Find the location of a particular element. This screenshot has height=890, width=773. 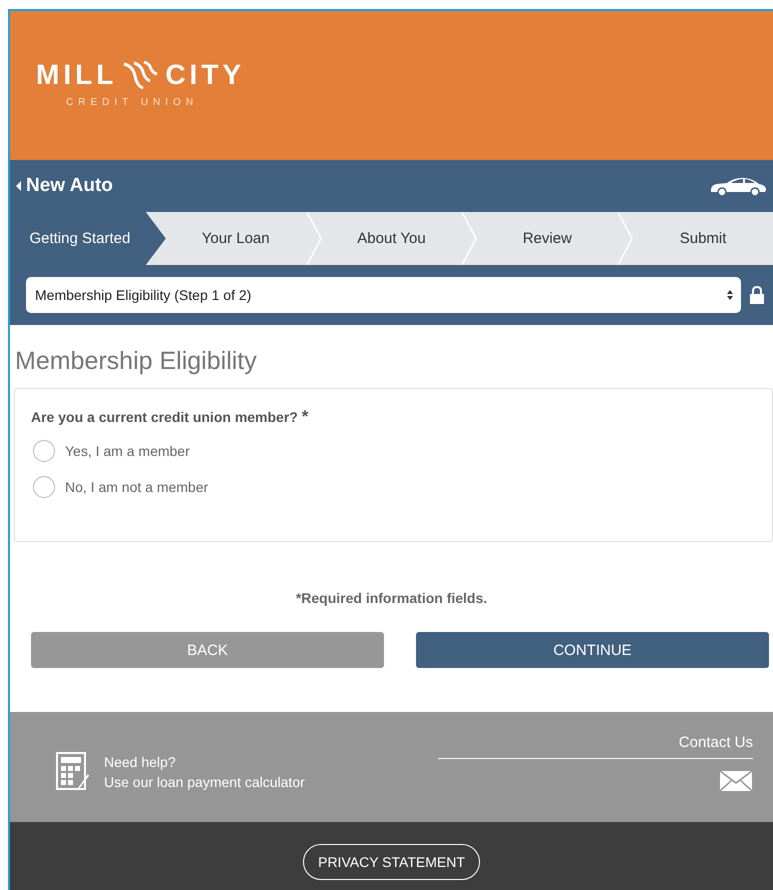

question-label: Are you a current credit union member? is located at coordinates (164, 417).